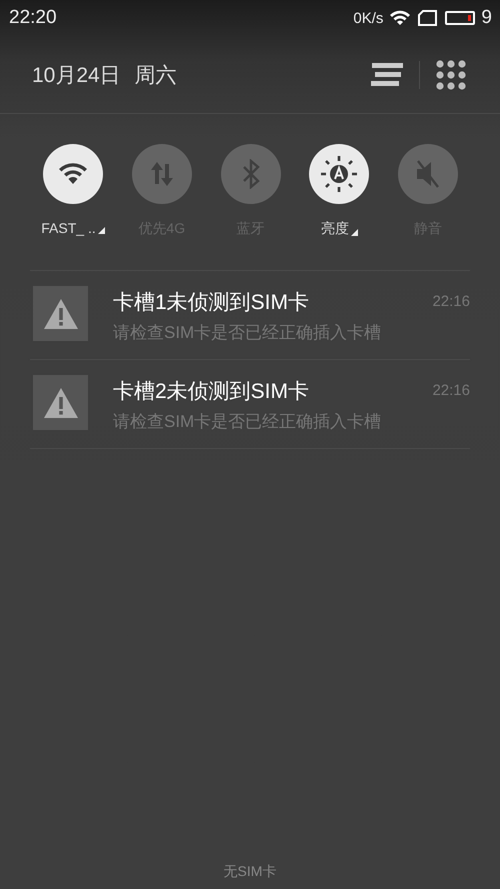 The width and height of the screenshot is (500, 889). I want to click on carrier-label: 无SIM卡, so click(250, 872).